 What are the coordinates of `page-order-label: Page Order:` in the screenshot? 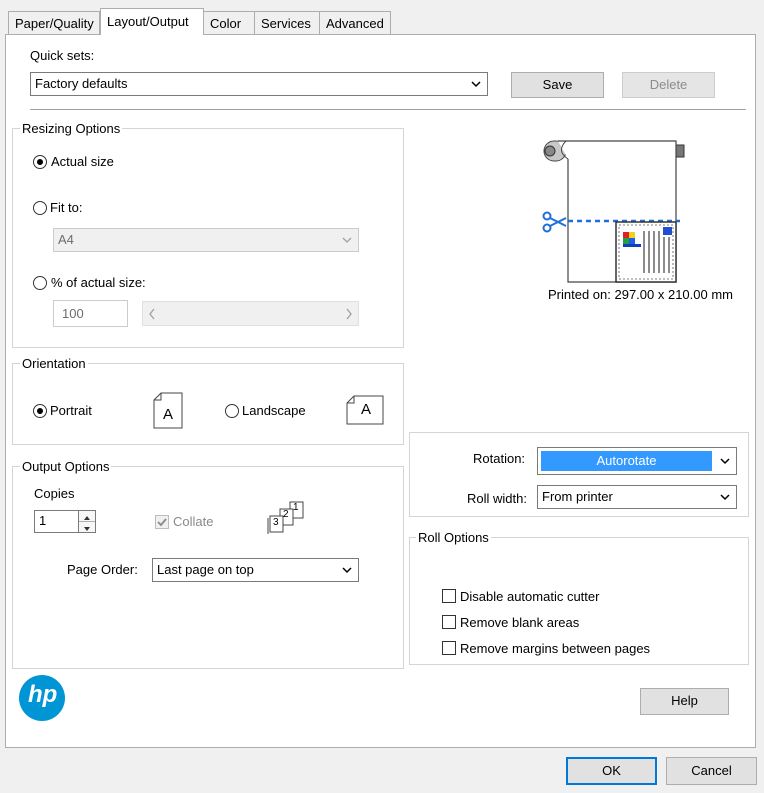 It's located at (102, 569).